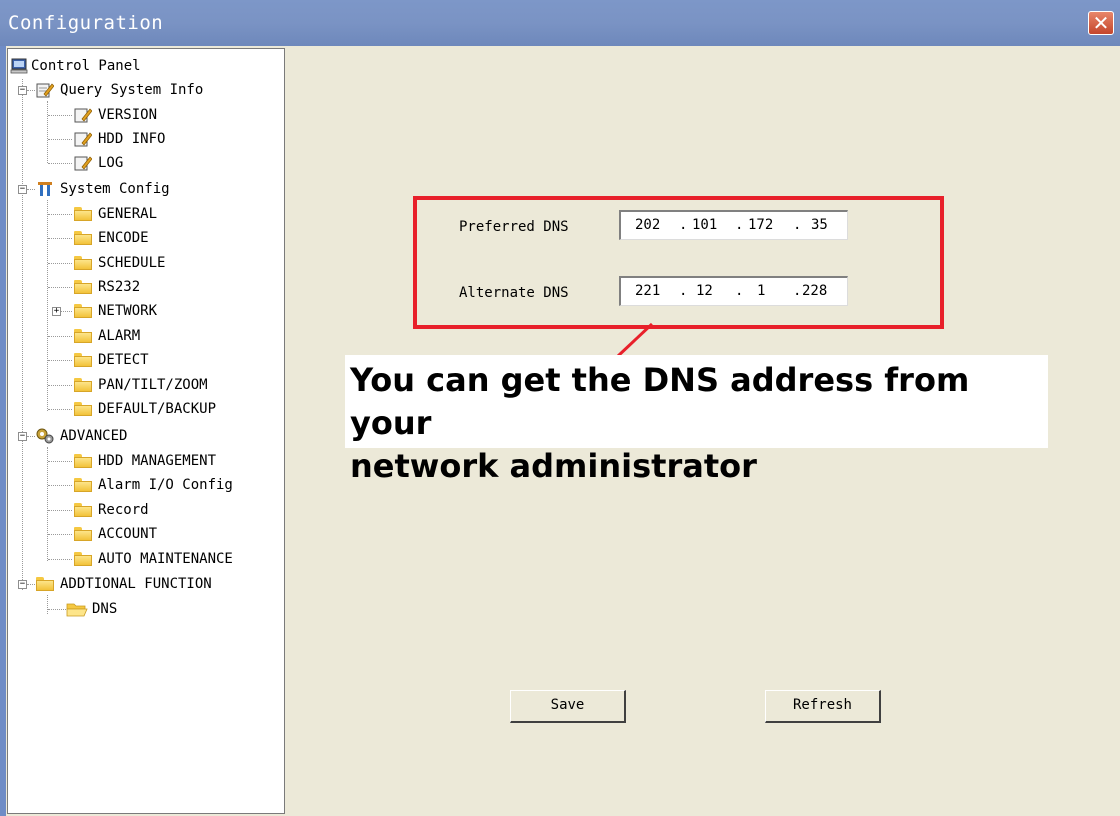  What do you see at coordinates (761, 225) in the screenshot?
I see `ip-octet: 172` at bounding box center [761, 225].